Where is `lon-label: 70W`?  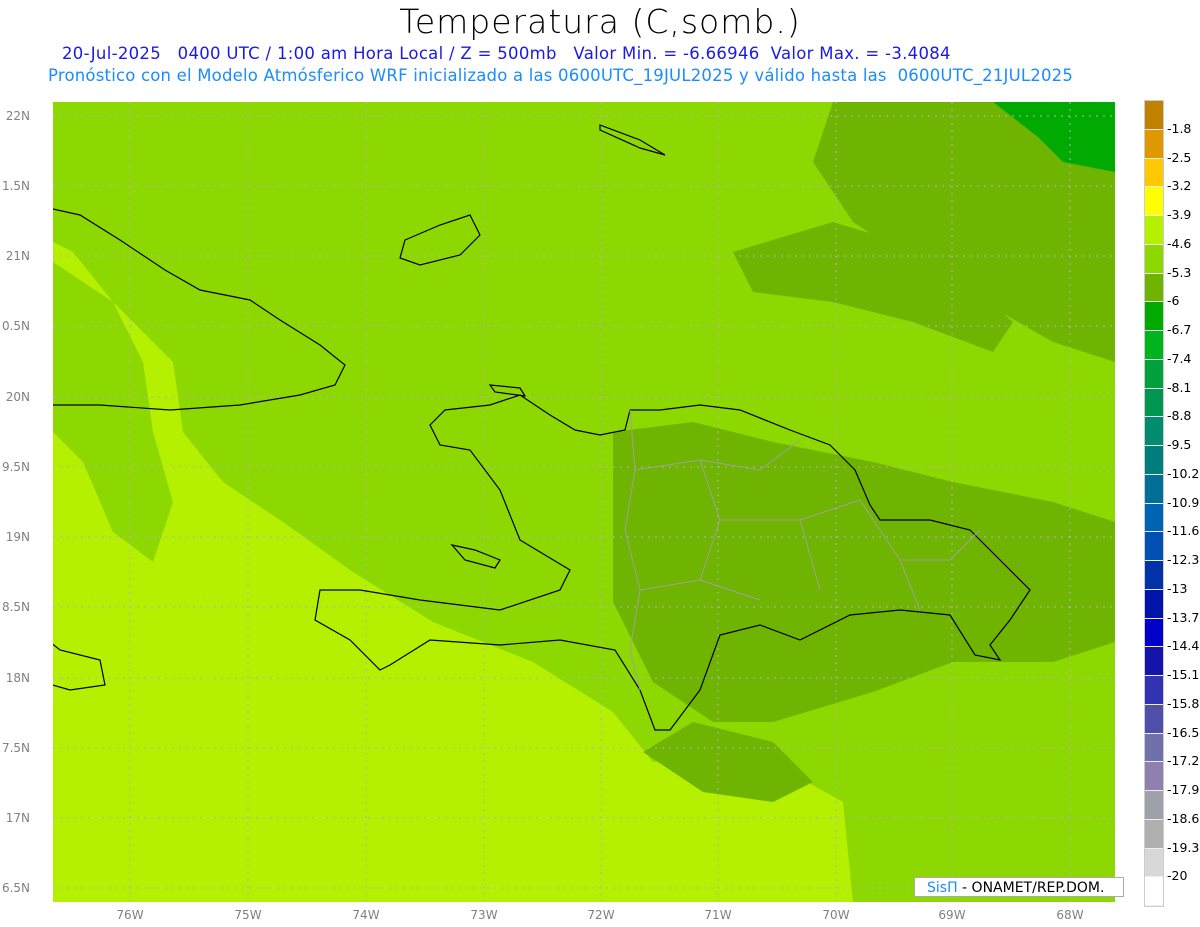 lon-label: 70W is located at coordinates (836, 915).